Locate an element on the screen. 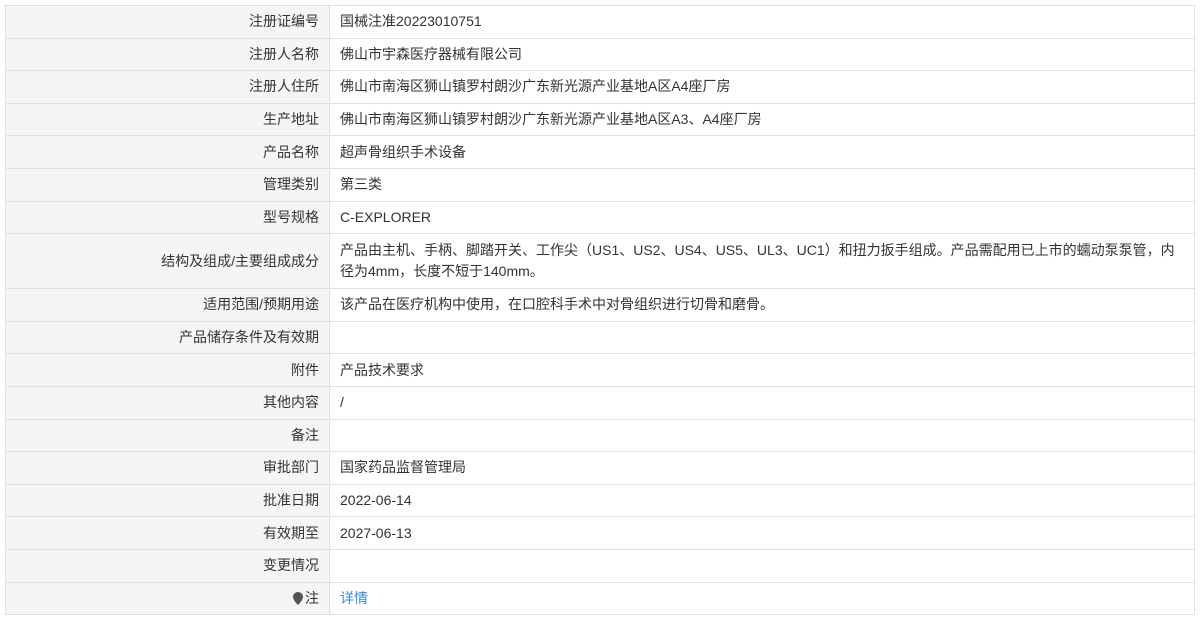 The image size is (1200, 619). row-registrant-name: 注册人名称 佛山市宇森医疗器械有限公司 is located at coordinates (600, 55).